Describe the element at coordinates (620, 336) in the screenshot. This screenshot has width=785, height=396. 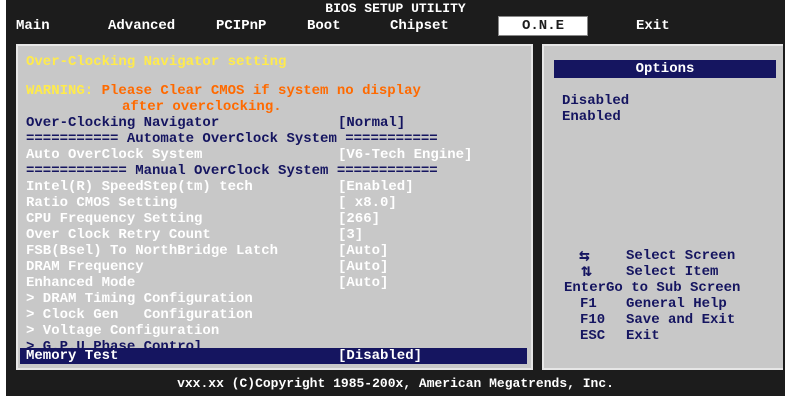
I see `help-esc: ESC Exit` at that location.